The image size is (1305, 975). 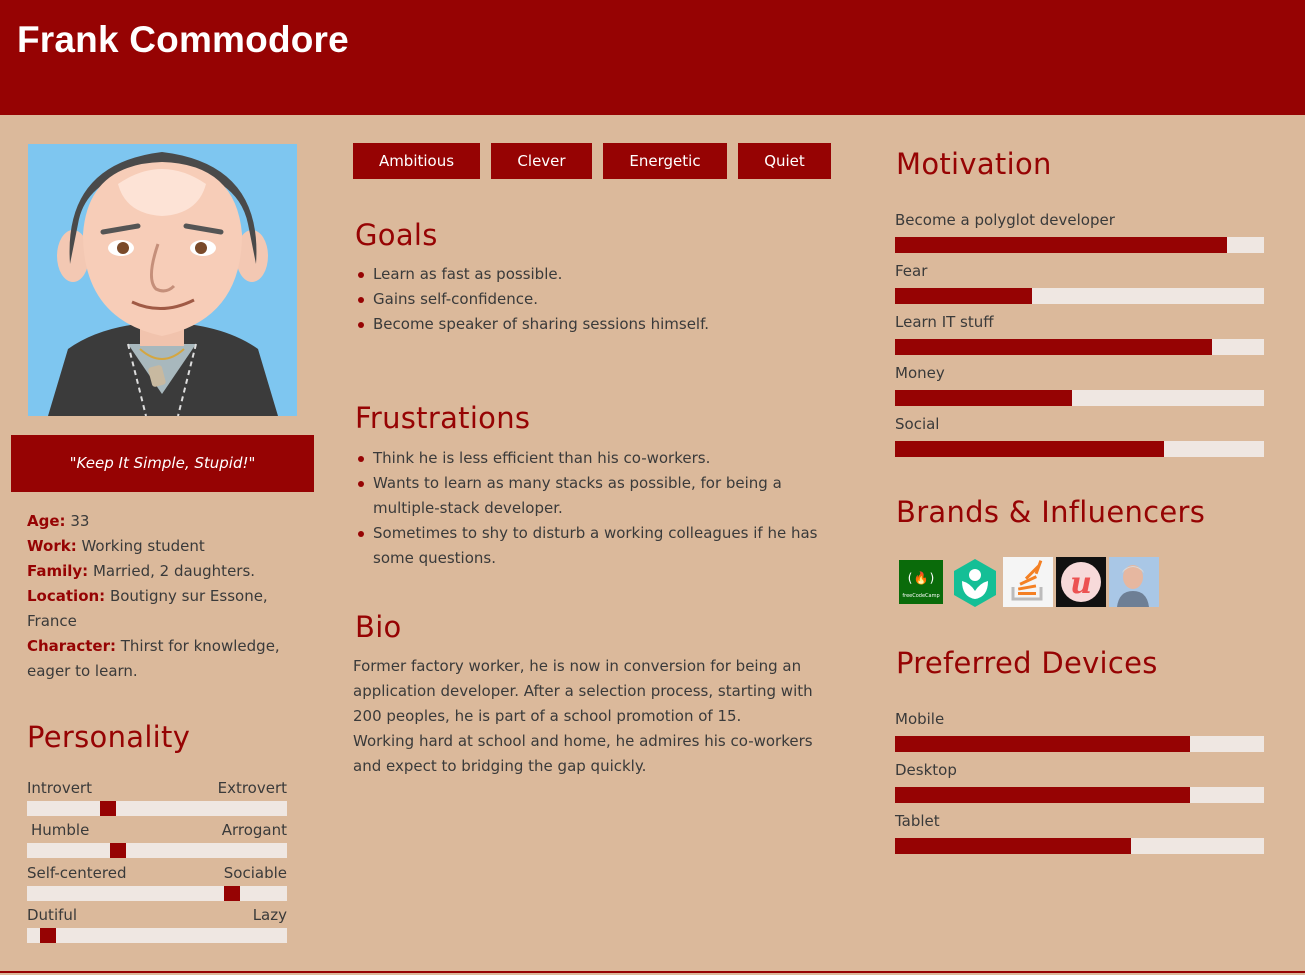 What do you see at coordinates (66, 596) in the screenshot?
I see `location-label: Location:` at bounding box center [66, 596].